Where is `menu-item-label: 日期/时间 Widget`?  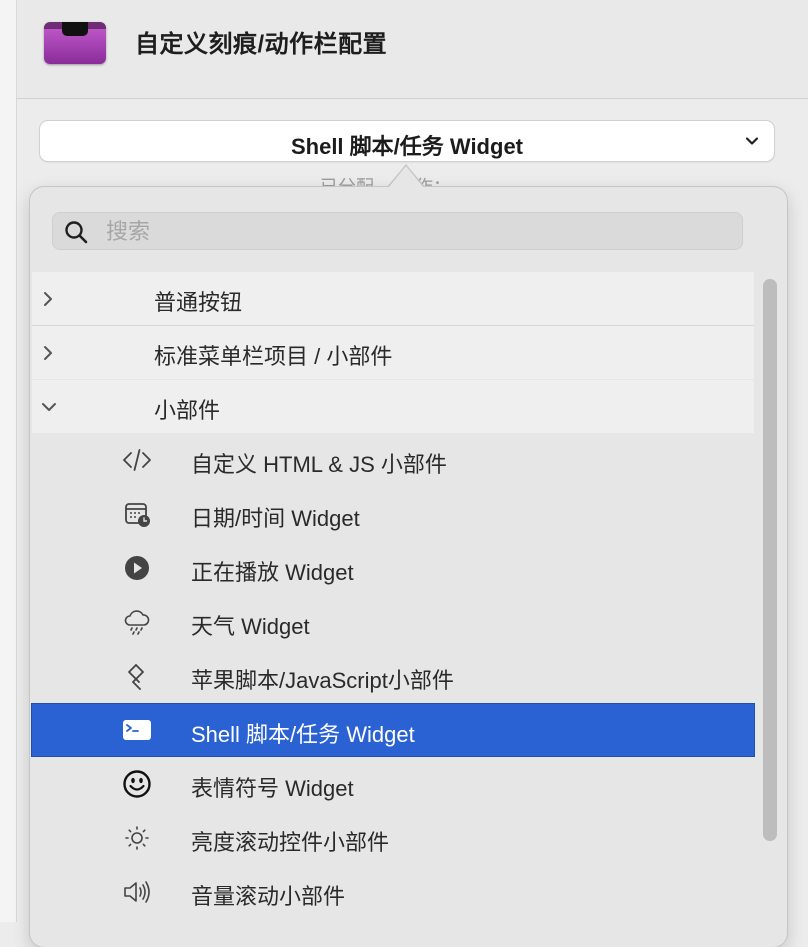
menu-item-label: 日期/时间 Widget is located at coordinates (275, 518).